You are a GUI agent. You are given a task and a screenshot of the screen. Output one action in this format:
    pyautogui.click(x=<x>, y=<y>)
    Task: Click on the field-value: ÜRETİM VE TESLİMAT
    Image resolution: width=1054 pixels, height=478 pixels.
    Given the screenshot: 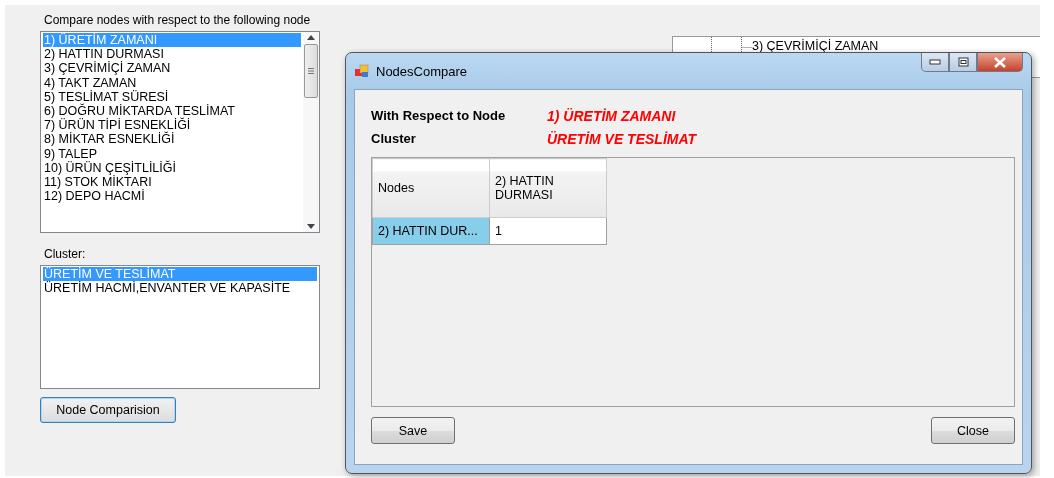 What is the action you would take?
    pyautogui.click(x=622, y=138)
    